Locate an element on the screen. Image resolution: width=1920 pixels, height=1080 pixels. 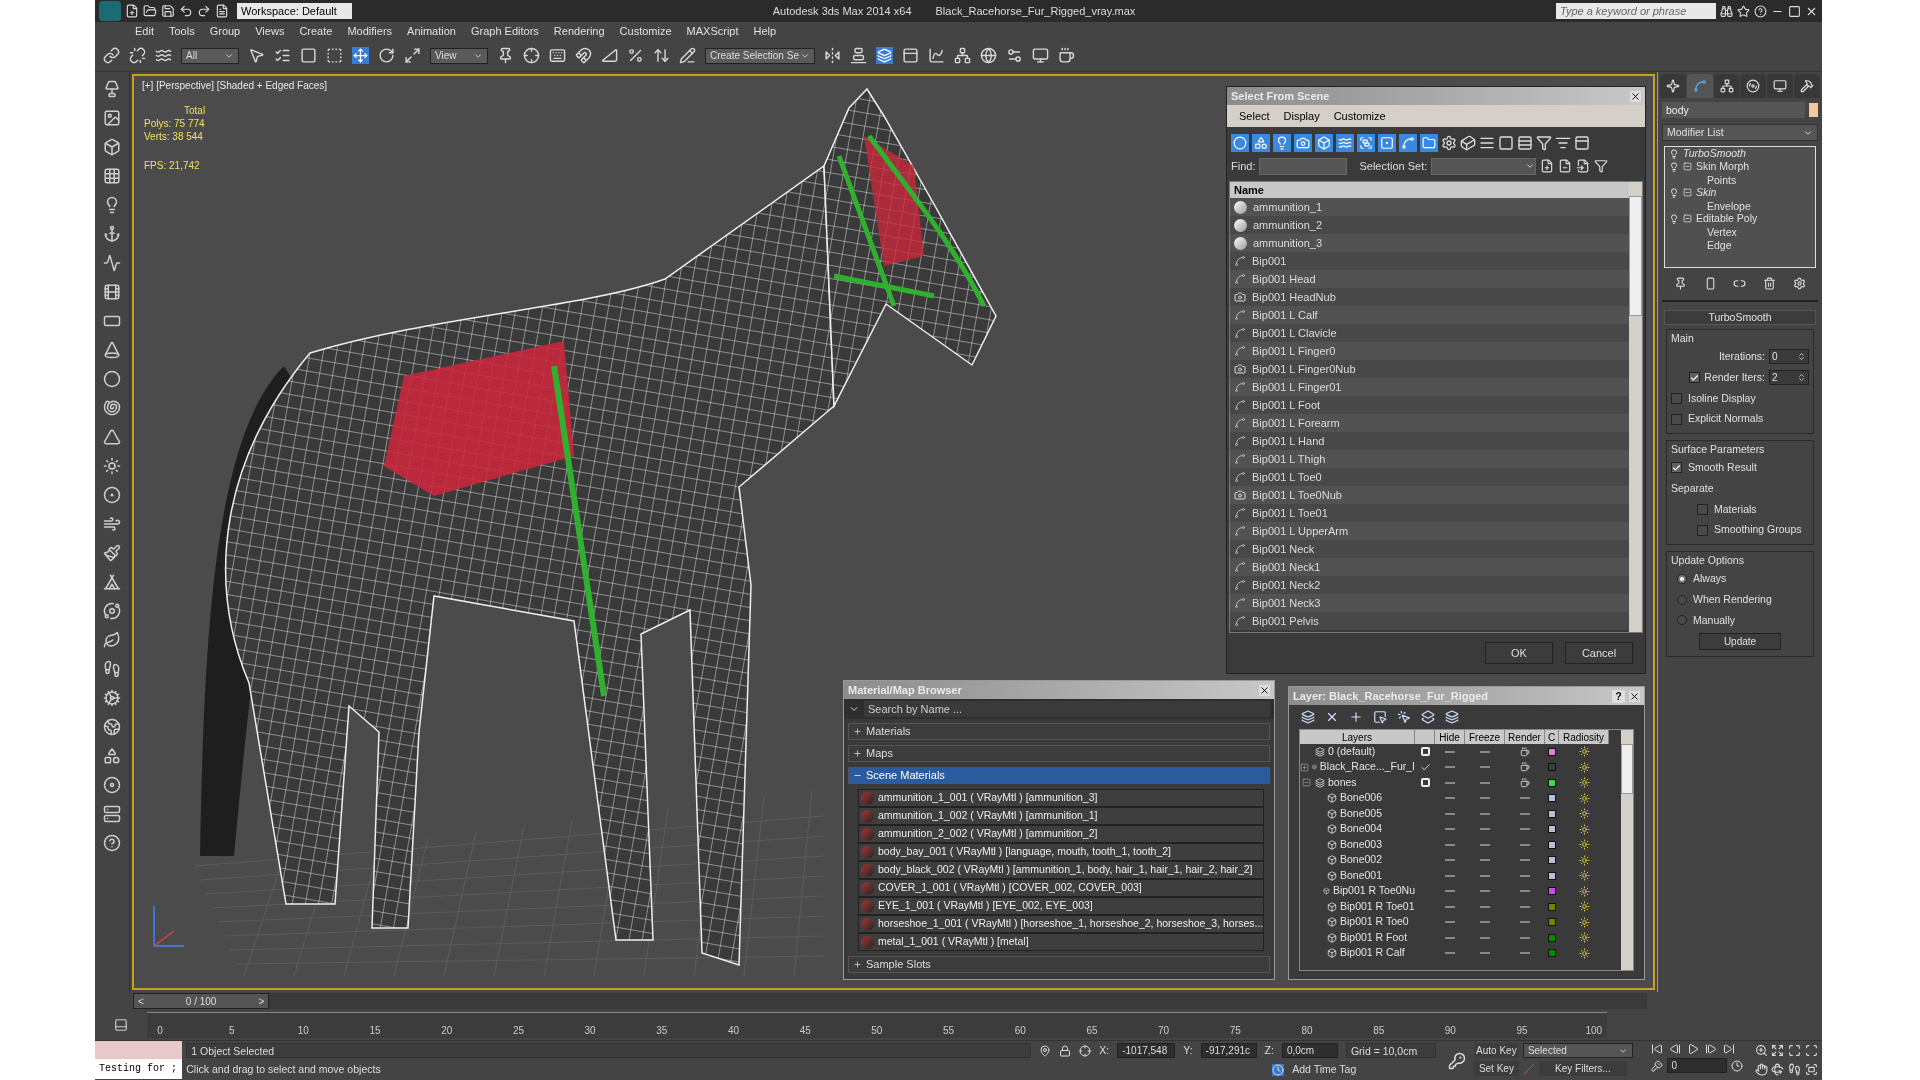
time-slider-track: < 0 / 100 > is located at coordinates (890, 1001).